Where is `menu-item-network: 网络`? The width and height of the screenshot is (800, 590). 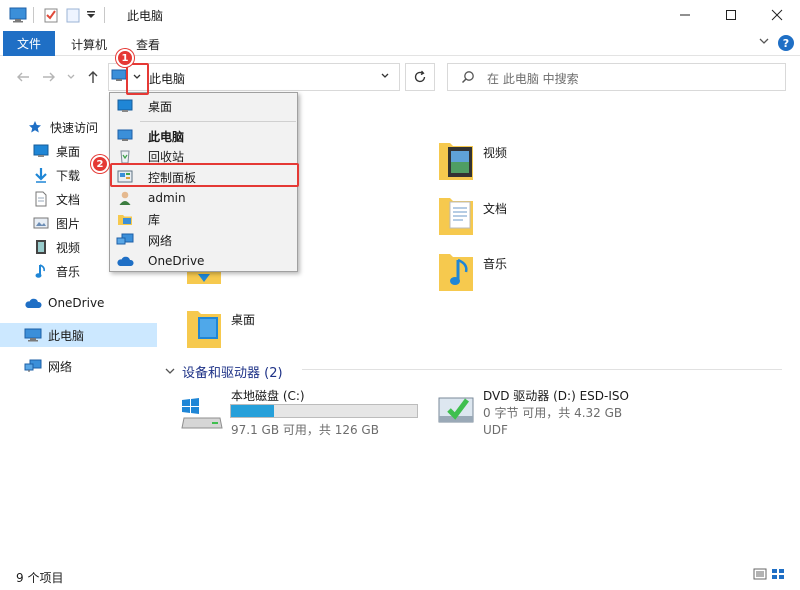 menu-item-network: 网络 is located at coordinates (203, 240).